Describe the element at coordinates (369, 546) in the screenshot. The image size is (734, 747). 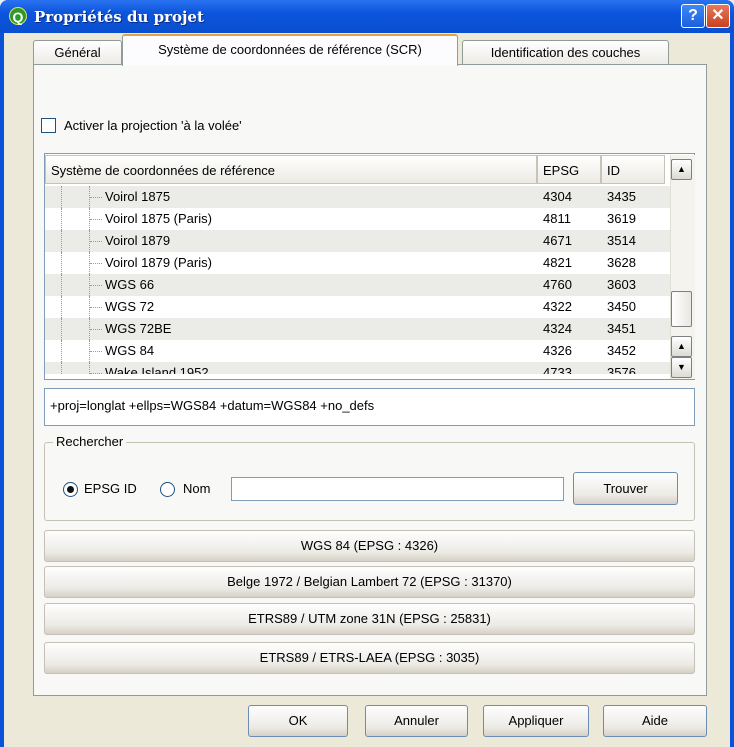
I see `recent-crs-button: WGS 84 (EPSG : 4326)` at that location.